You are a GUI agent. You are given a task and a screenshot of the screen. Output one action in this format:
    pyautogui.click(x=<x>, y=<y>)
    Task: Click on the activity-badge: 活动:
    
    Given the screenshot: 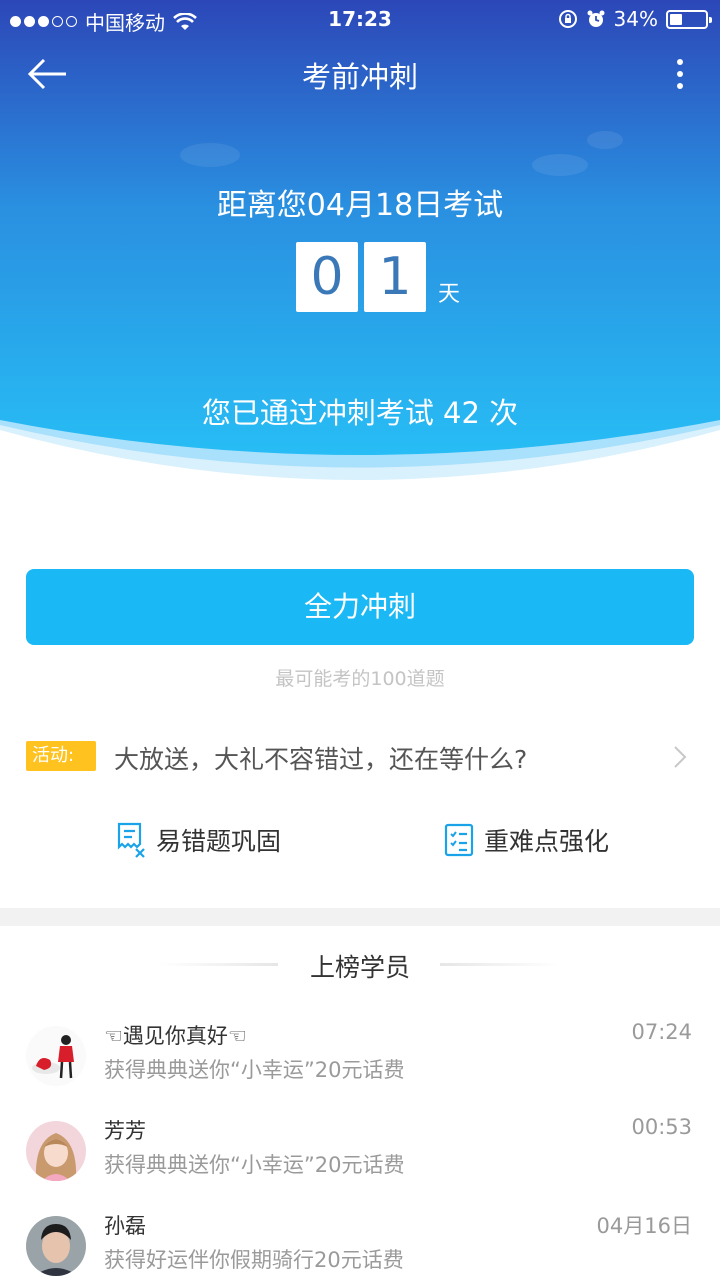 What is the action you would take?
    pyautogui.click(x=61, y=756)
    